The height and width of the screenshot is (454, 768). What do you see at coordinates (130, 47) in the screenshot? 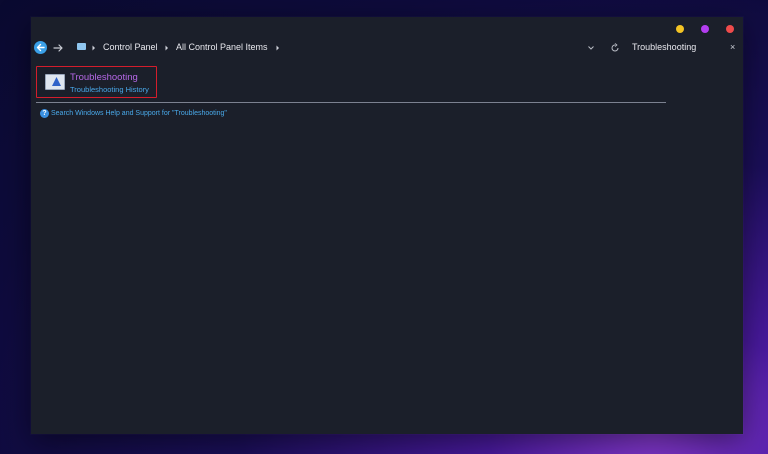
I see `breadcrumb-control-panel: Control Panel` at bounding box center [130, 47].